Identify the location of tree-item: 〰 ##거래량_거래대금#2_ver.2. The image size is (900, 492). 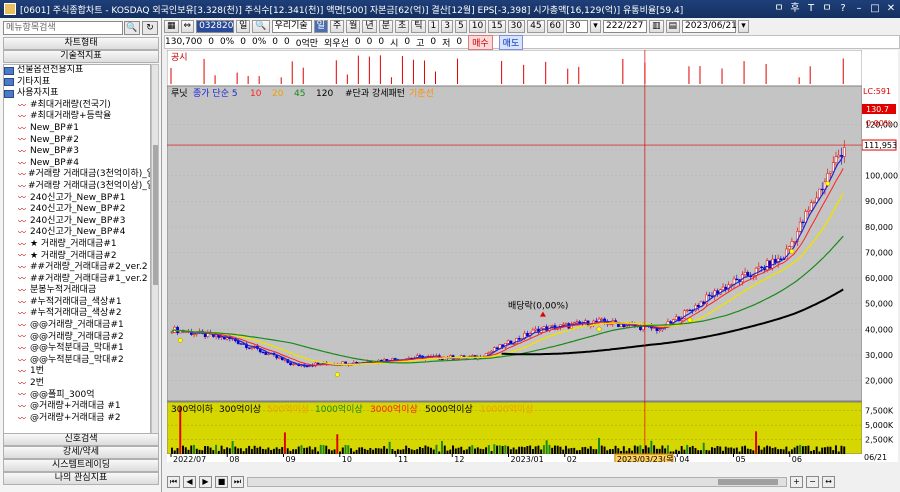
(77, 268).